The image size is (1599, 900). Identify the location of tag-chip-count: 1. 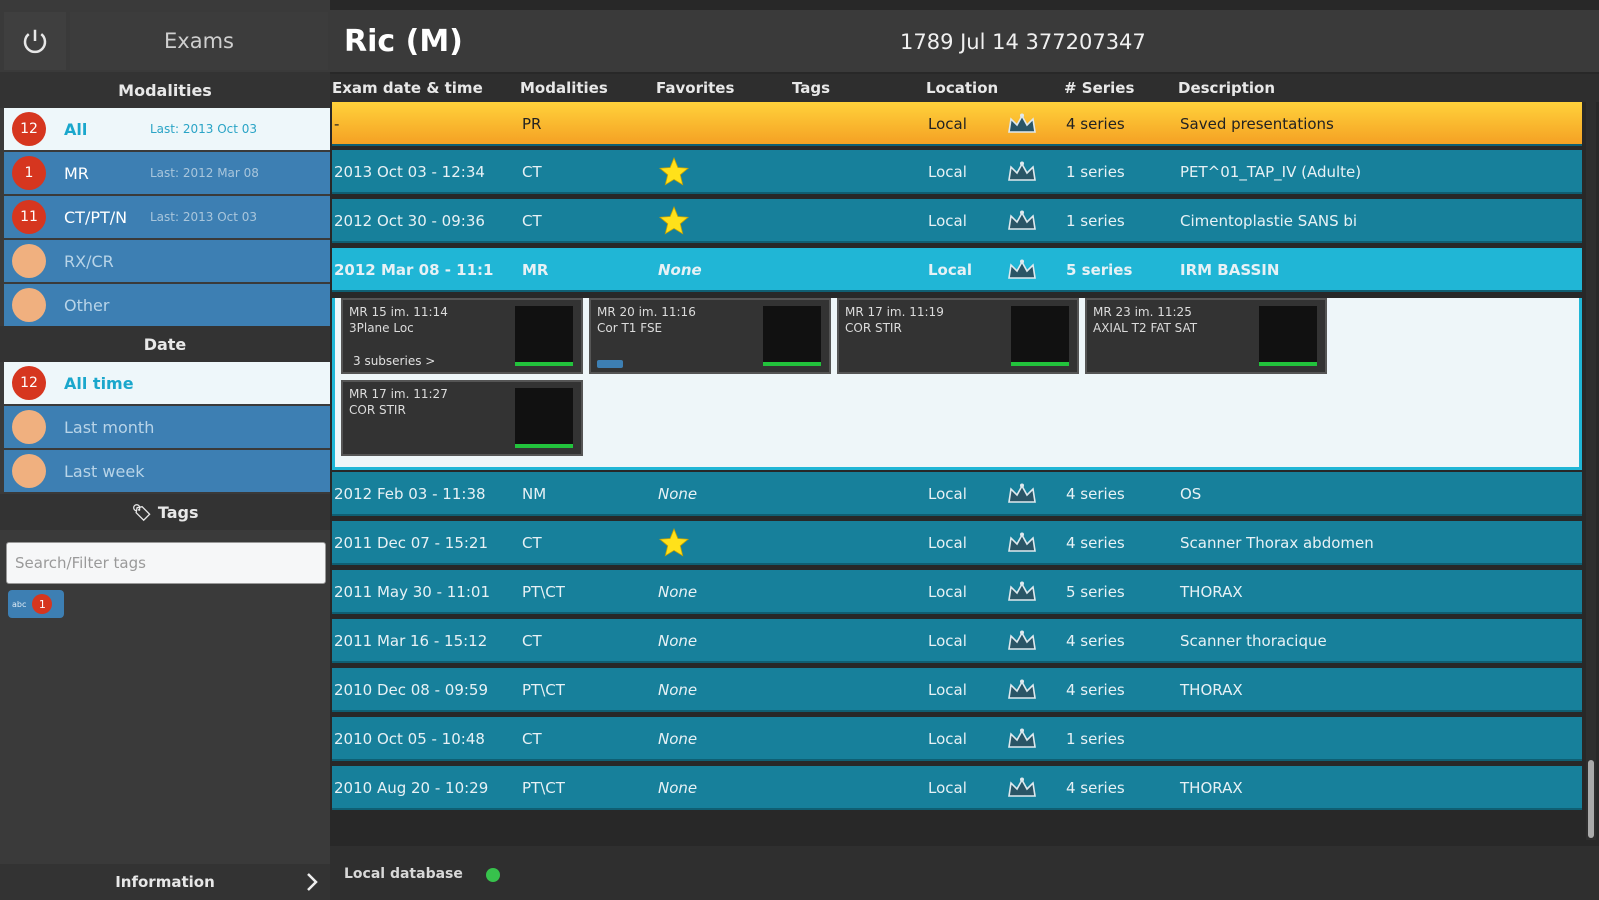
(42, 604).